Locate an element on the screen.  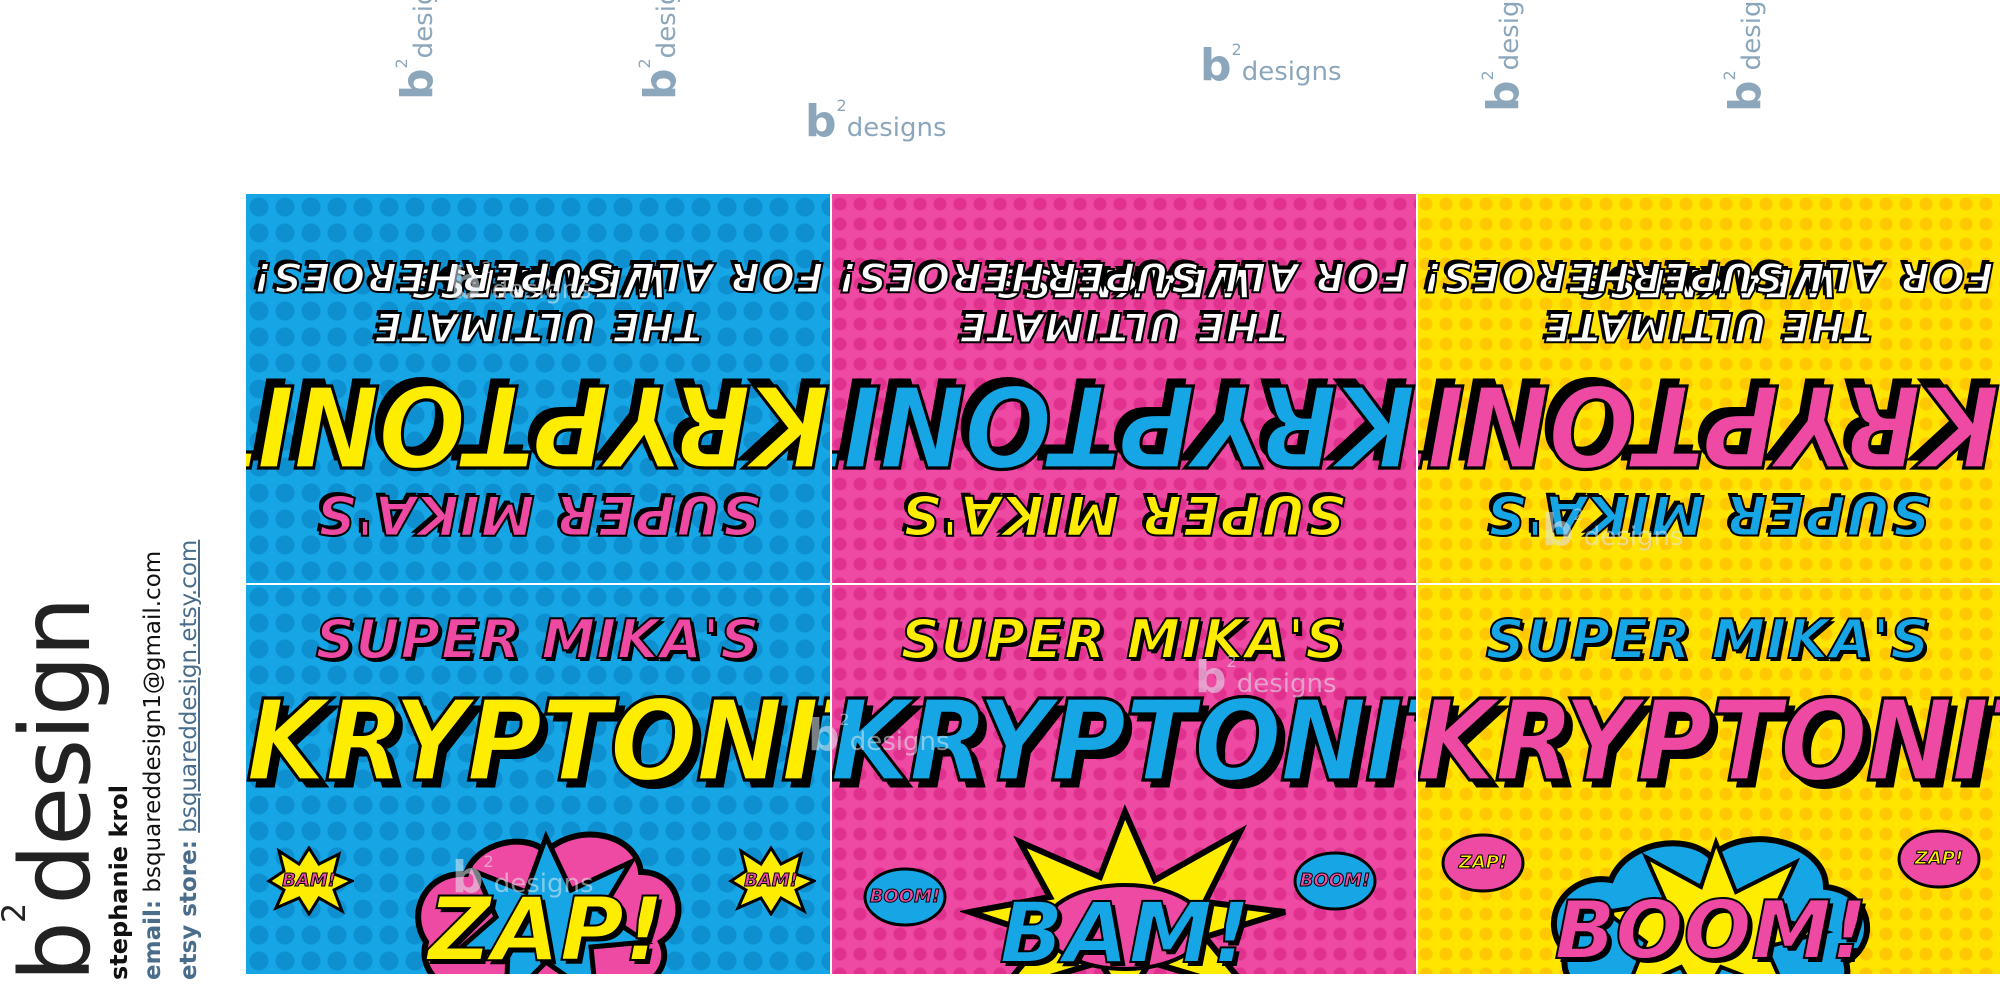
fold-line is located at coordinates (1123, 584).